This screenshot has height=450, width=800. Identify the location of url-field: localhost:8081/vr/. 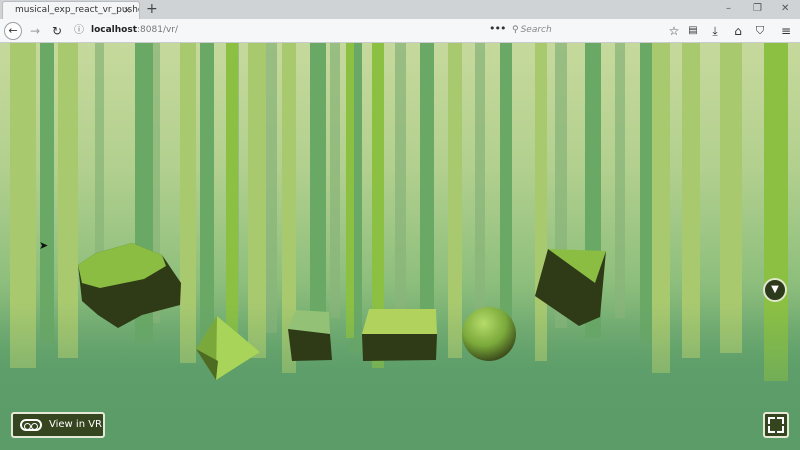
(134, 30).